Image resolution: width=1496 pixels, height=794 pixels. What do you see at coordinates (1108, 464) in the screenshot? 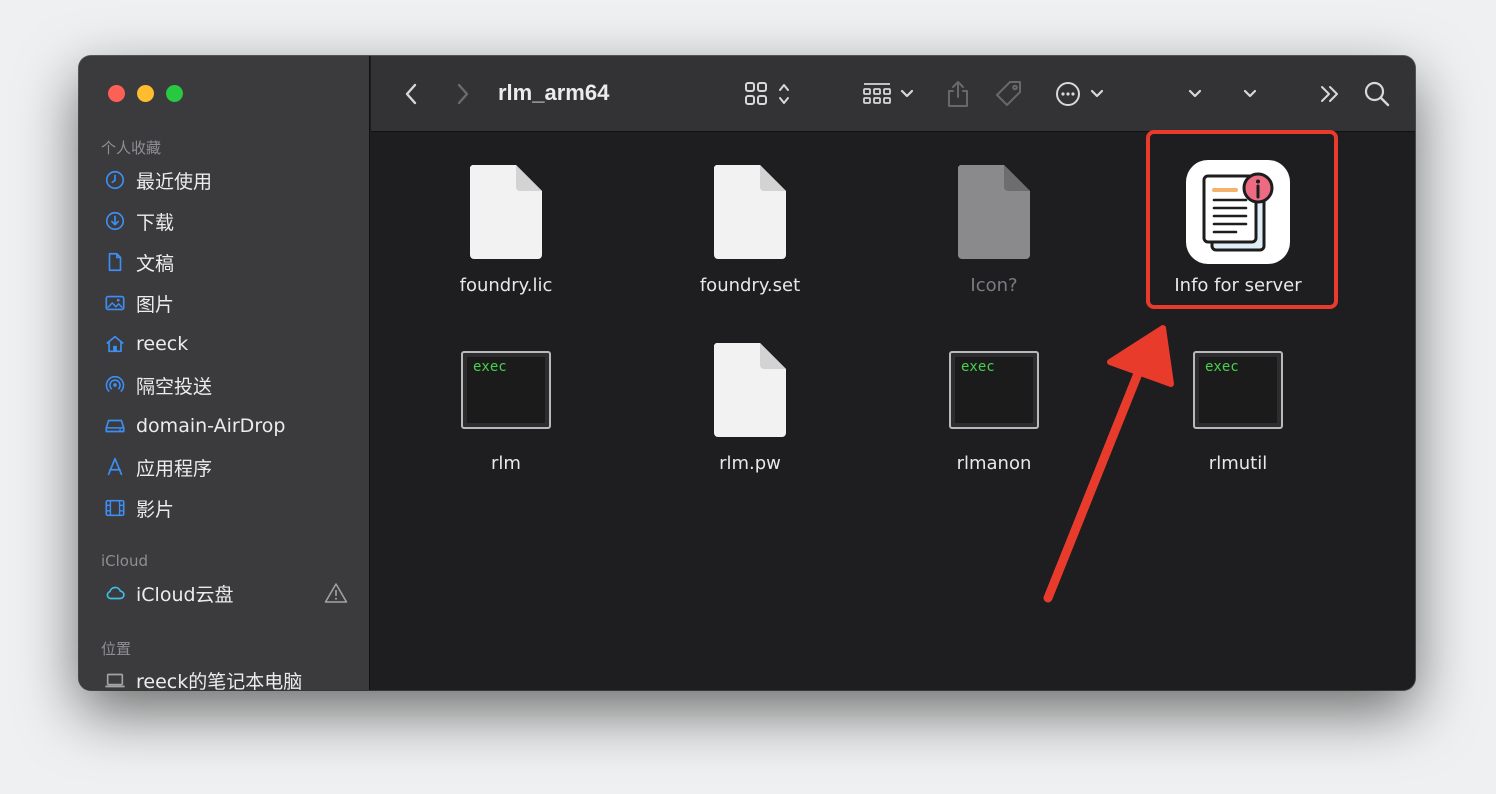
I see `red-arrow-annotation` at bounding box center [1108, 464].